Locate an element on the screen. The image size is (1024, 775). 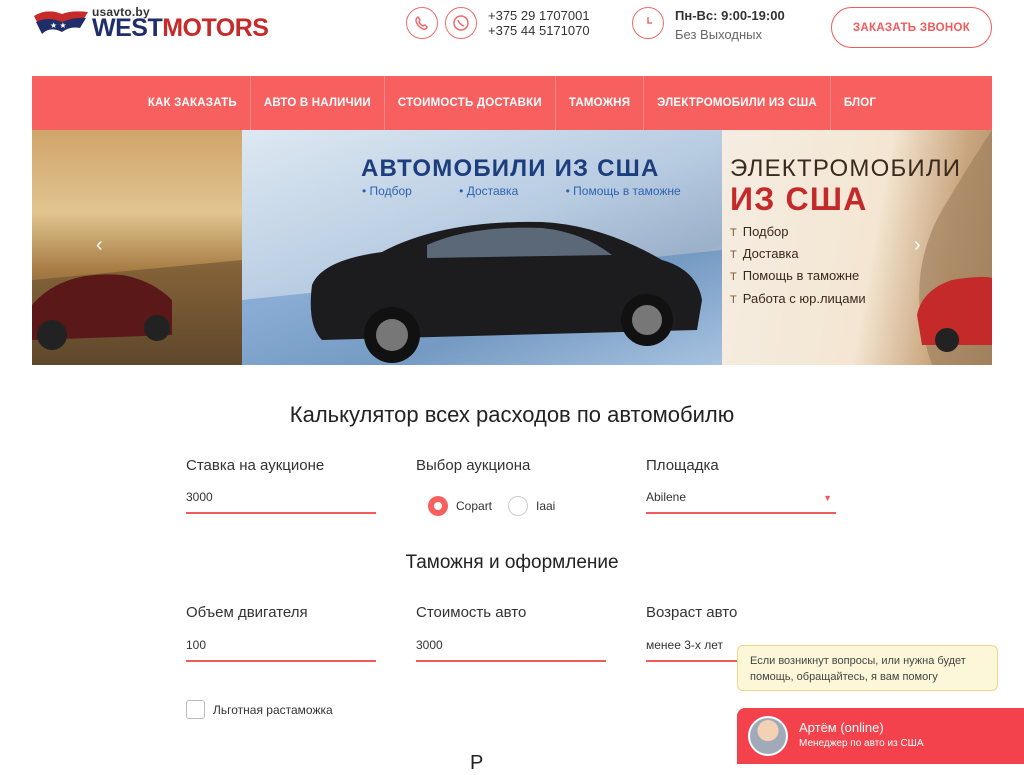
site-label: Площадка is located at coordinates (682, 465).